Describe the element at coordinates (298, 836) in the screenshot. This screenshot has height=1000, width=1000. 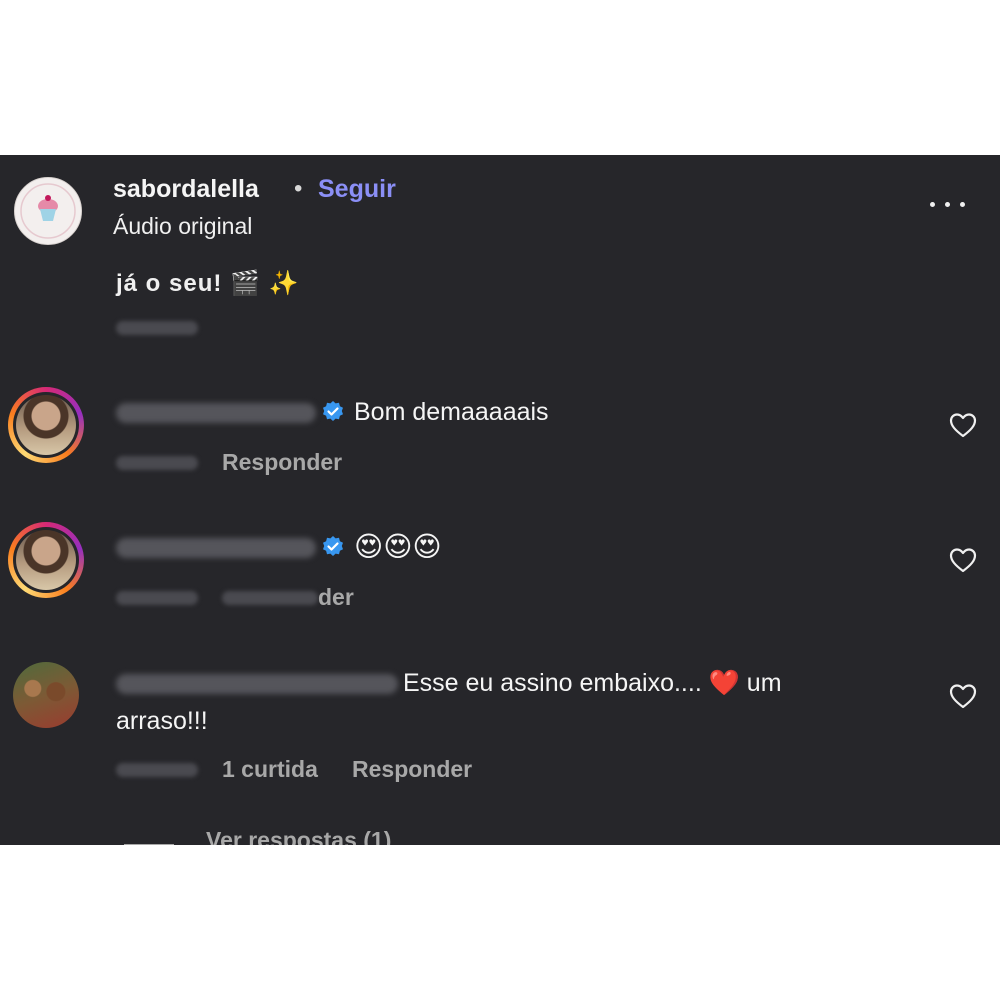
I see `view-replies-button: Ver respostas (1)` at that location.